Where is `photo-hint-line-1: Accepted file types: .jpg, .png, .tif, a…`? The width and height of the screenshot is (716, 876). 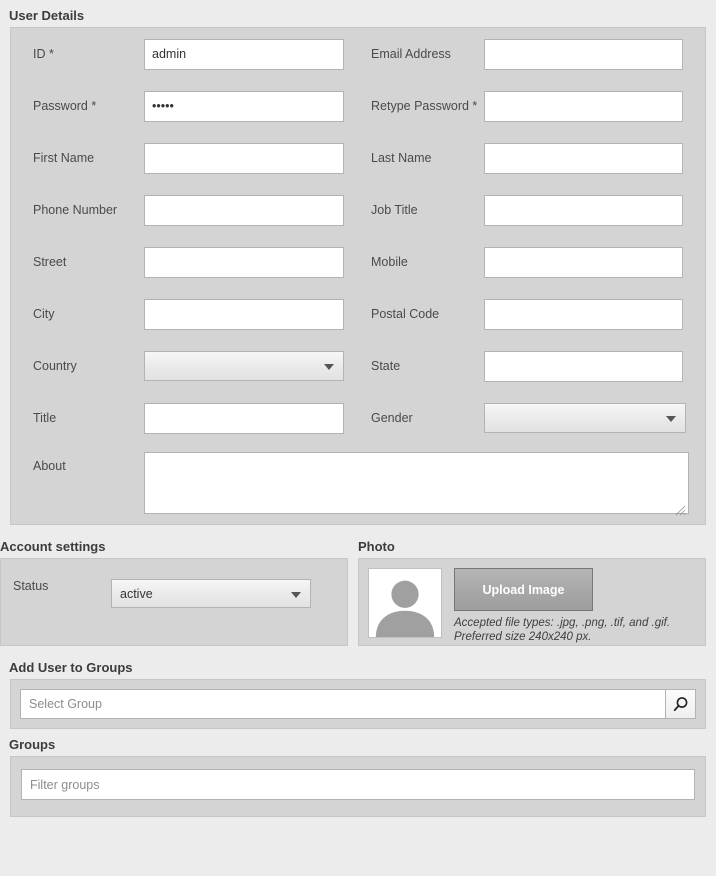
photo-hint-line-1: Accepted file types: .jpg, .png, .tif, a… is located at coordinates (562, 623).